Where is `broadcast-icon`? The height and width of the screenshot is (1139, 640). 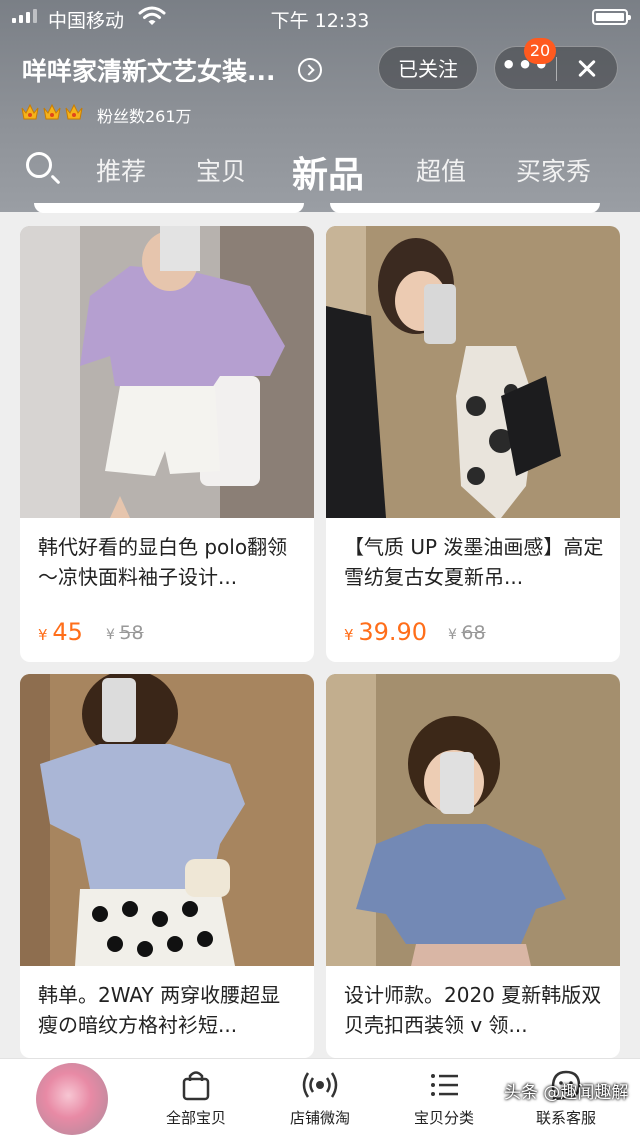 broadcast-icon is located at coordinates (320, 1085).